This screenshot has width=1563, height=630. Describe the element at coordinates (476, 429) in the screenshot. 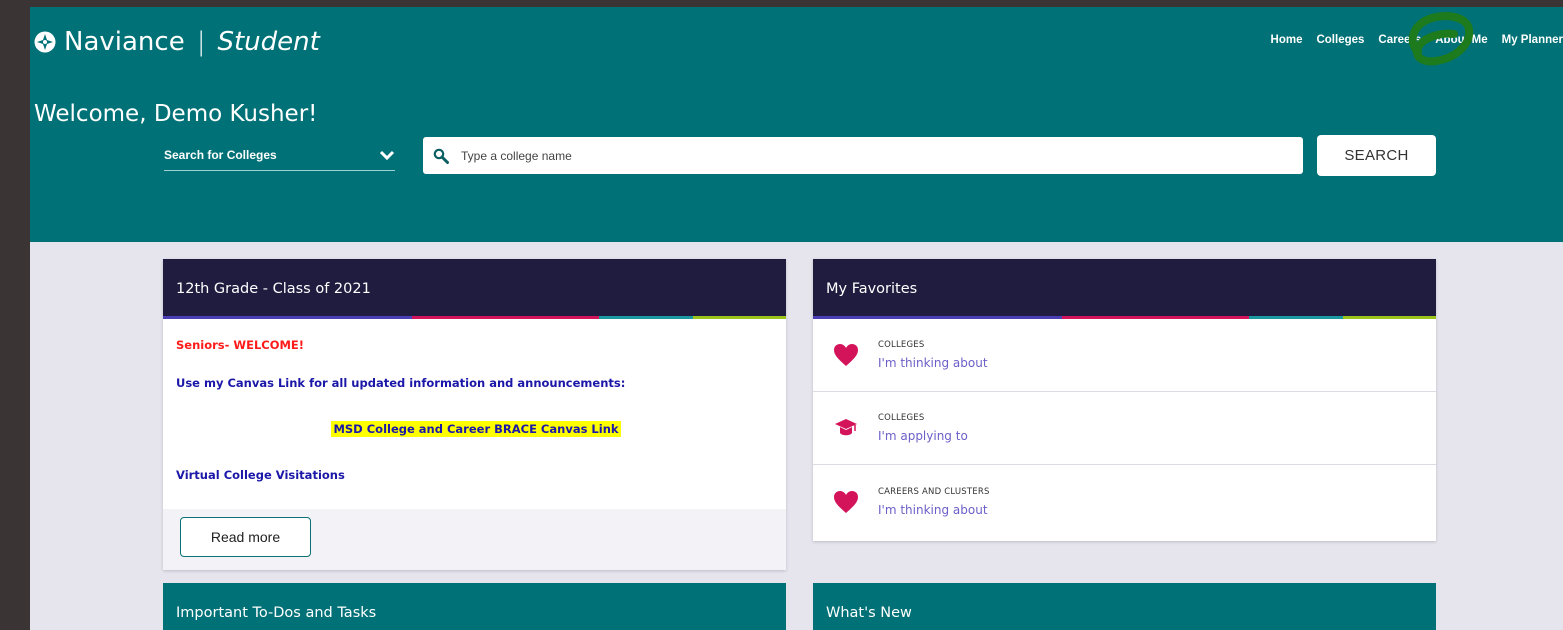

I see `canvas-link: MSD College and Career BRACE Canvas Link` at that location.